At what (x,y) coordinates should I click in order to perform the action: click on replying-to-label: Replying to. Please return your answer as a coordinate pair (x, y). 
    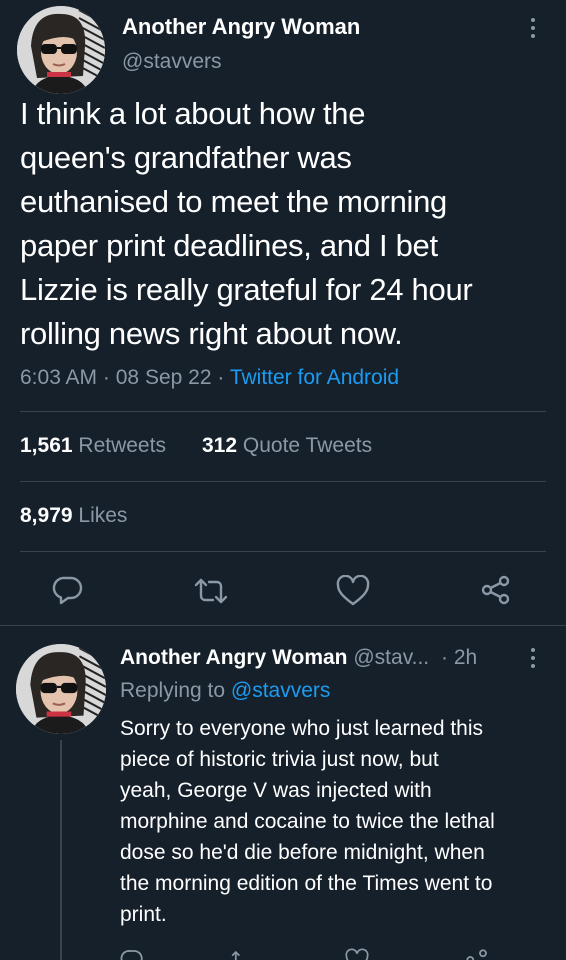
    Looking at the image, I should click on (173, 690).